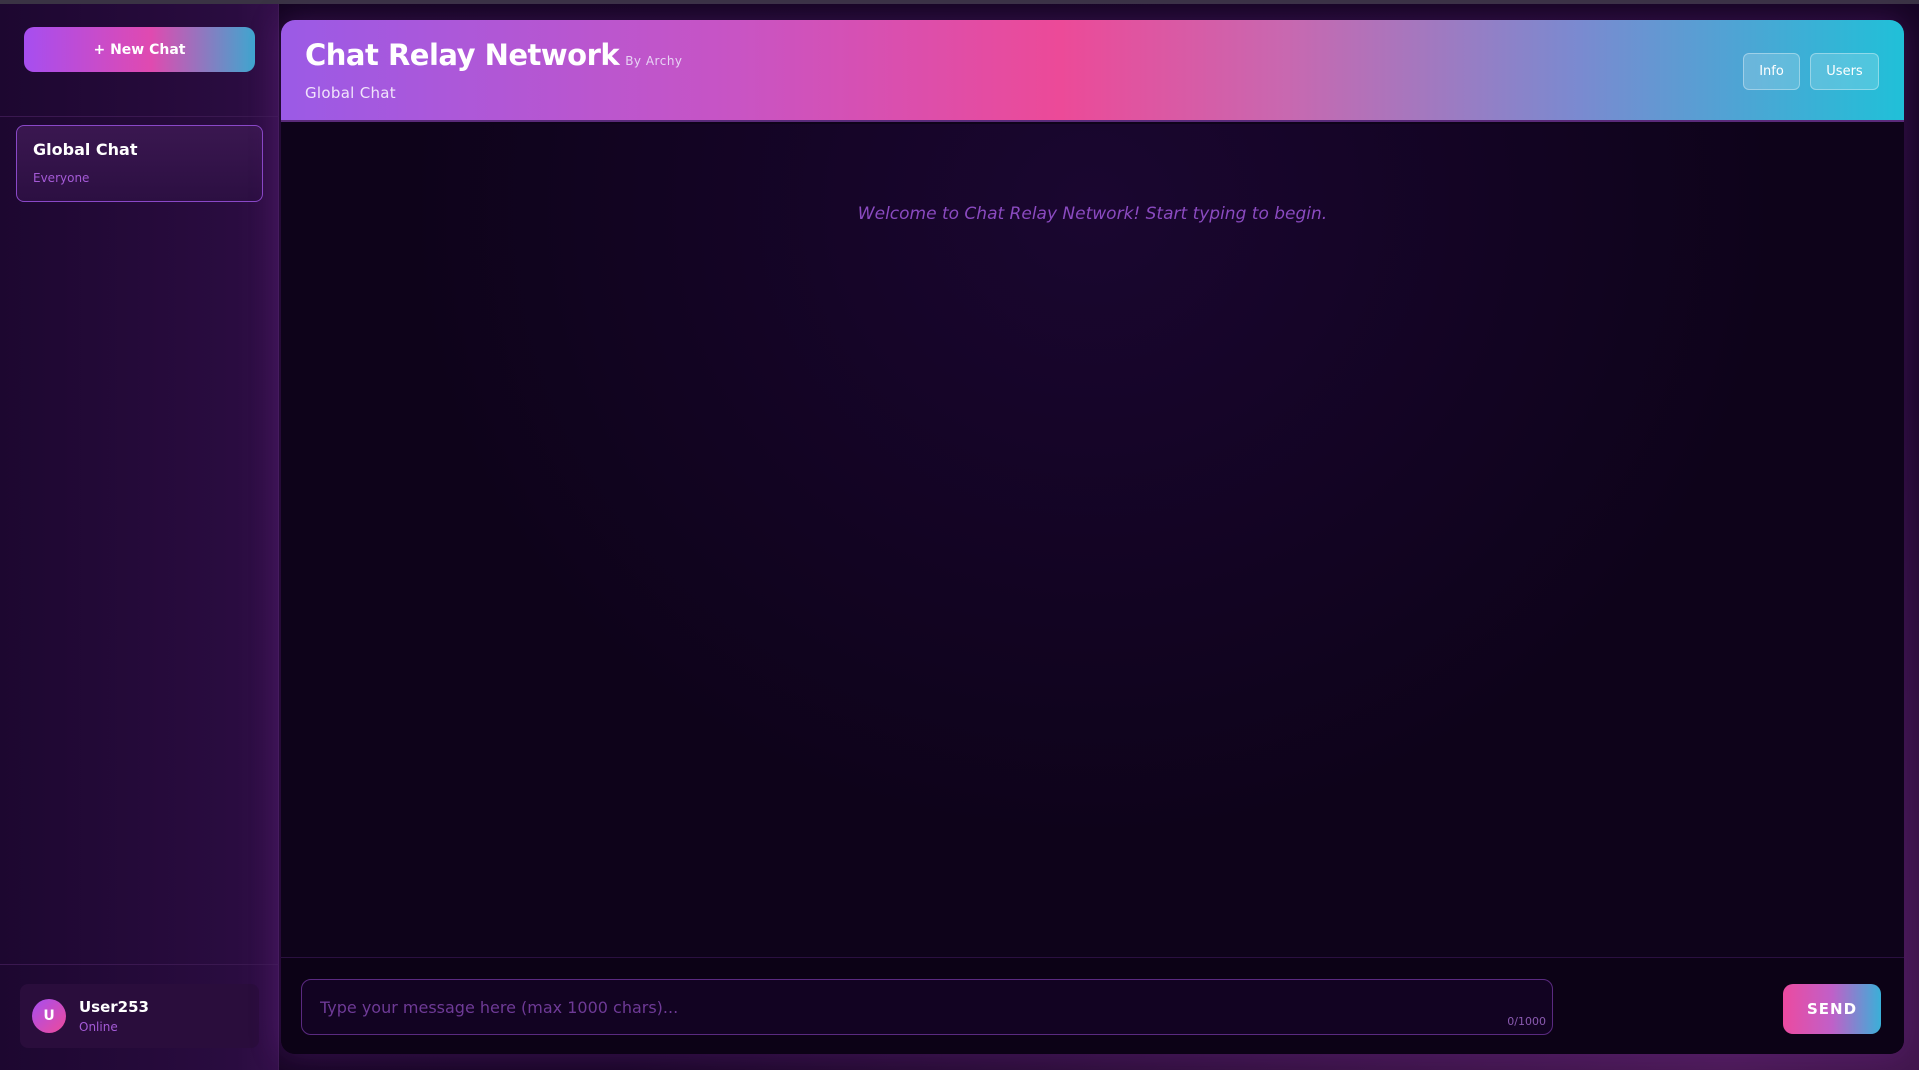 This screenshot has height=1070, width=1919. I want to click on title-row: Chat Relay Network By Archy, so click(494, 55).